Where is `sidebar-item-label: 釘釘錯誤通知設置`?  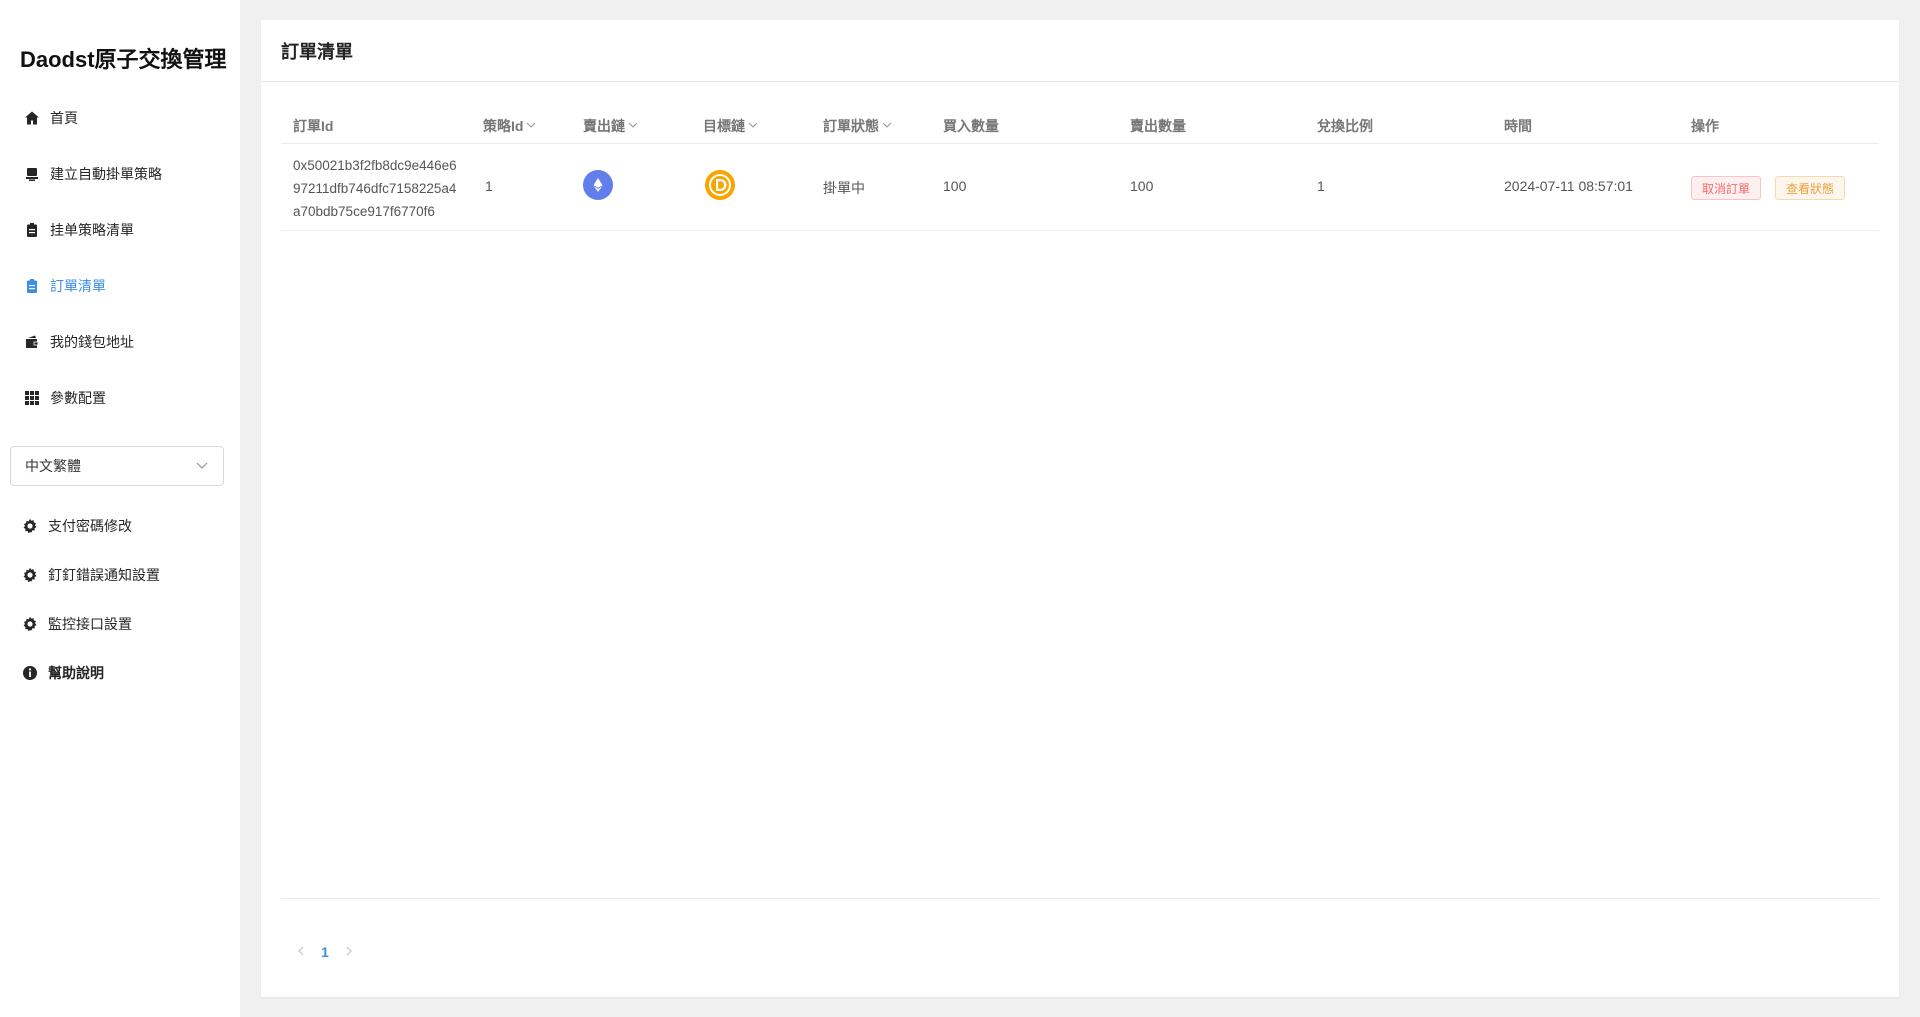 sidebar-item-label: 釘釘錯誤通知設置 is located at coordinates (104, 575).